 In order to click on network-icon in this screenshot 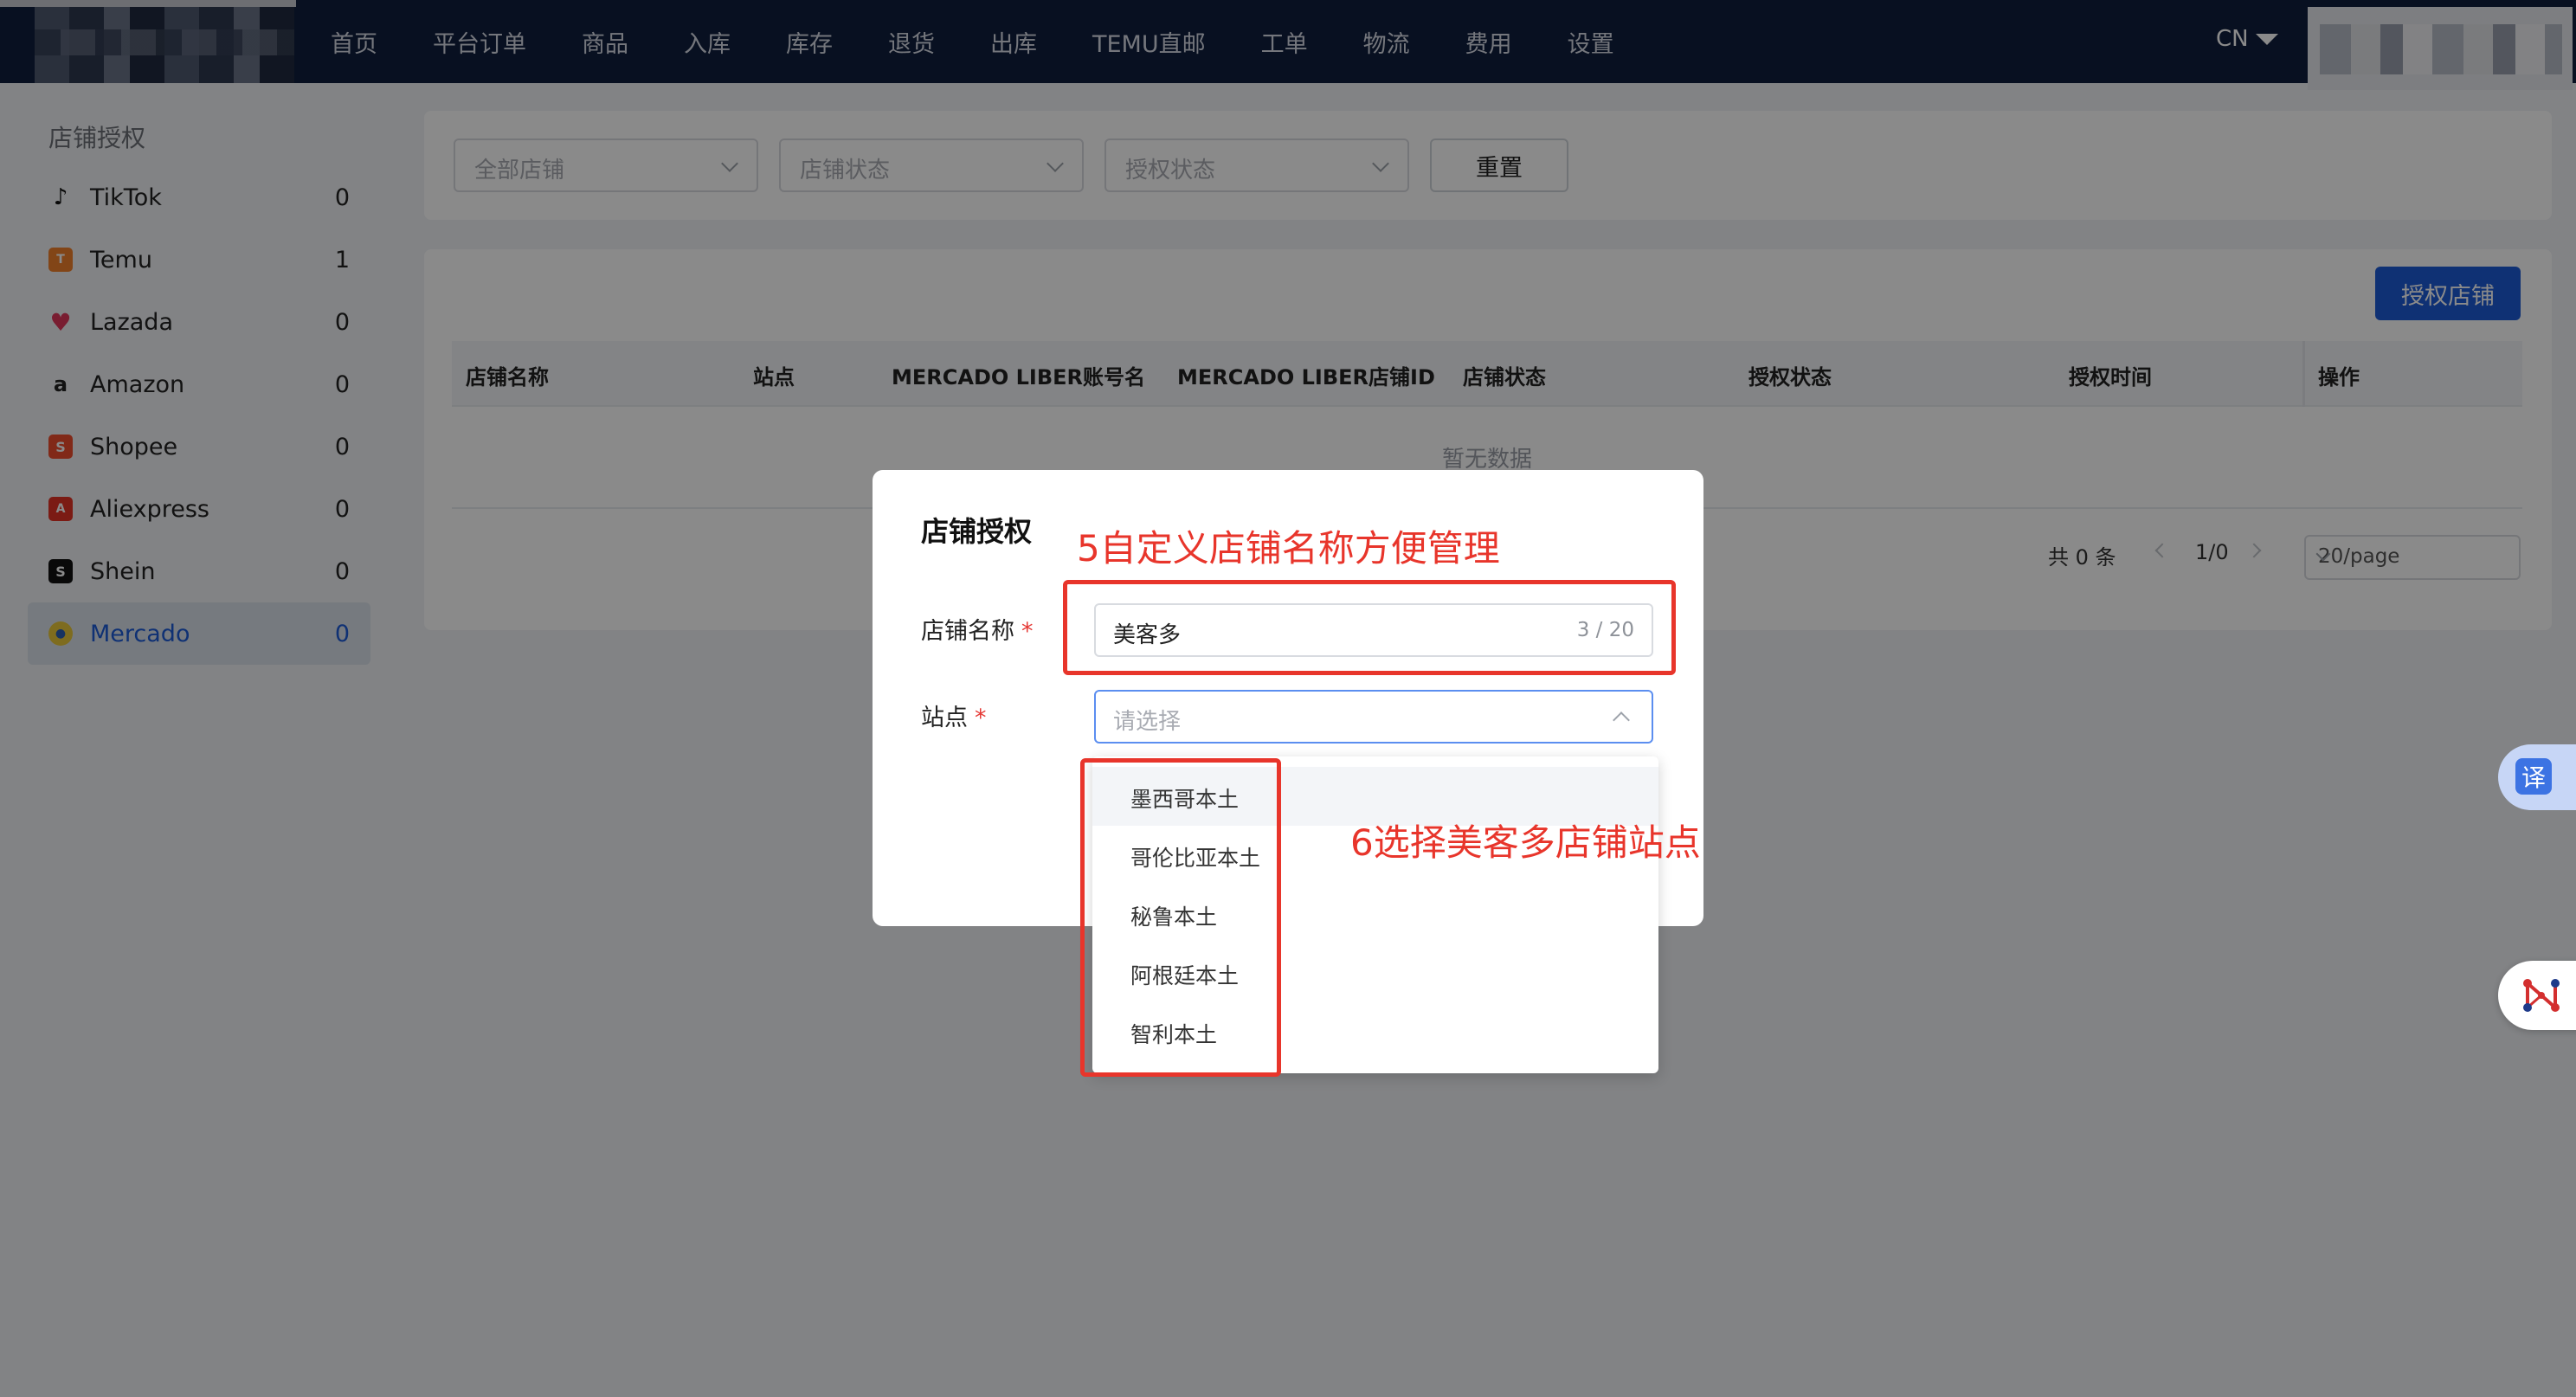, I will do `click(2541, 995)`.